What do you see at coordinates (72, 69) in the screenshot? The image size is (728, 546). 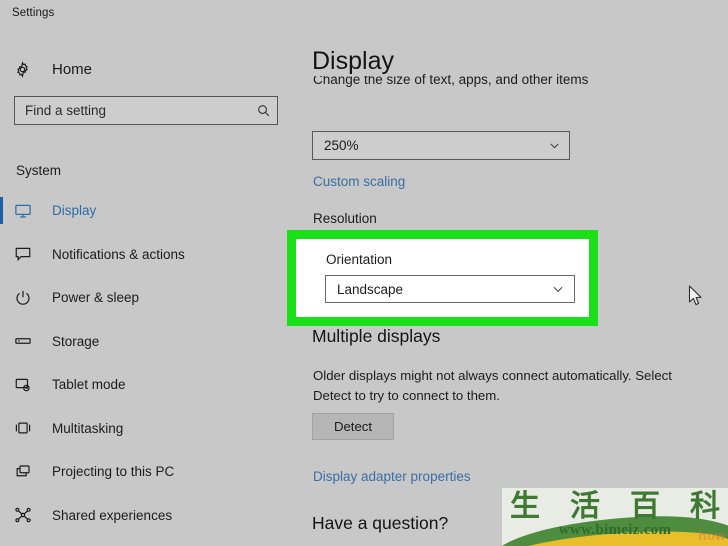 I see `sidebar-home-label: Home` at bounding box center [72, 69].